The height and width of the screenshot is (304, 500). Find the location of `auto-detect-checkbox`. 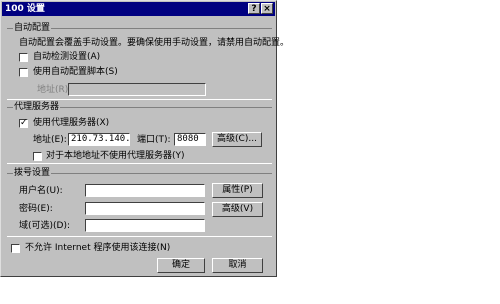

auto-detect-checkbox is located at coordinates (23, 57).